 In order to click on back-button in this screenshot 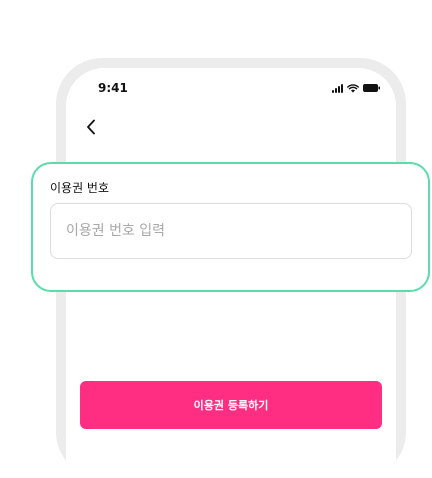, I will do `click(91, 127)`.